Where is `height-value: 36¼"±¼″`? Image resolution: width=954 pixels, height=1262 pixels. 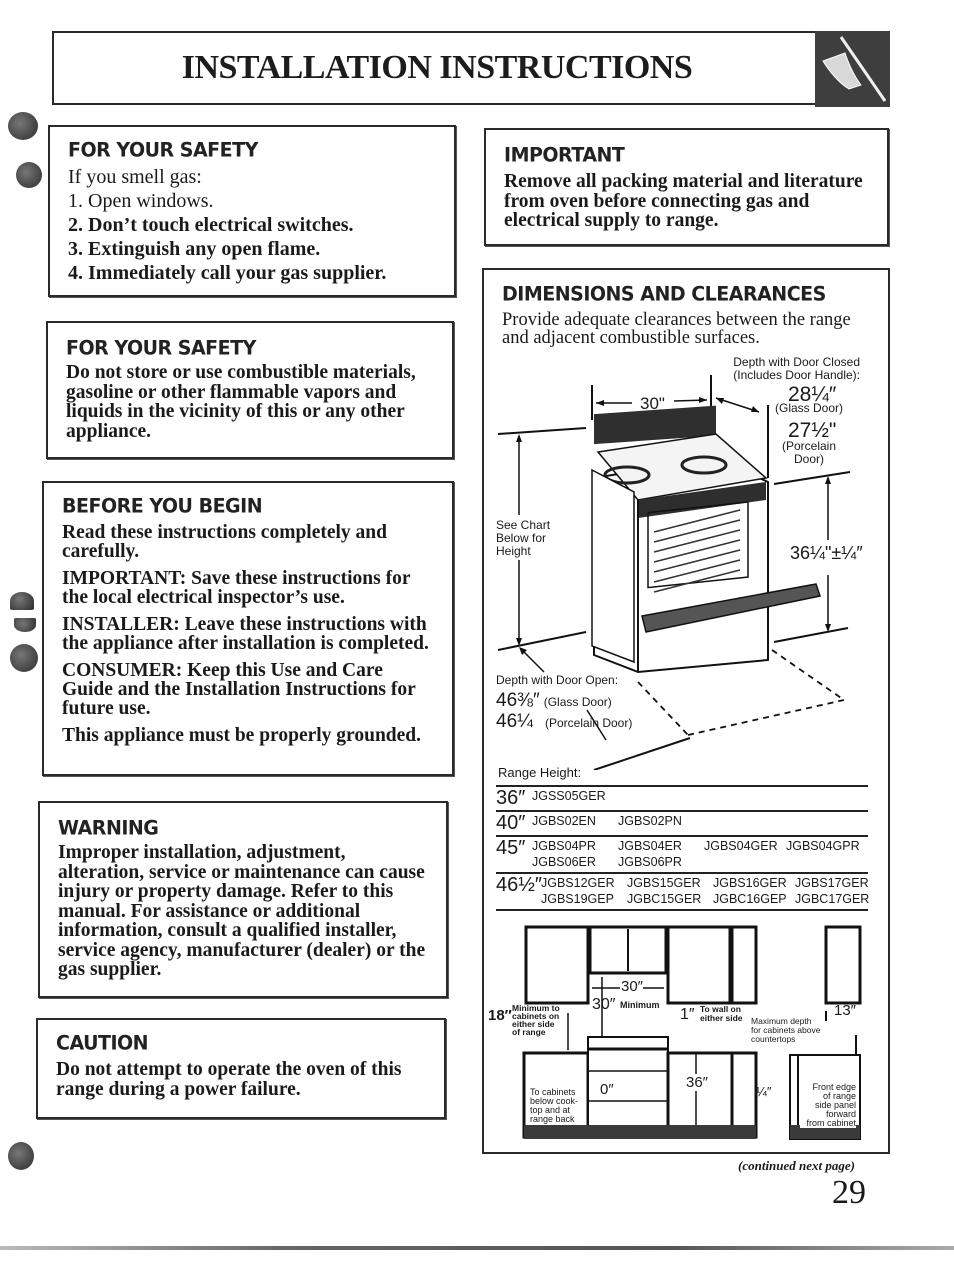 height-value: 36¼"±¼″ is located at coordinates (826, 553).